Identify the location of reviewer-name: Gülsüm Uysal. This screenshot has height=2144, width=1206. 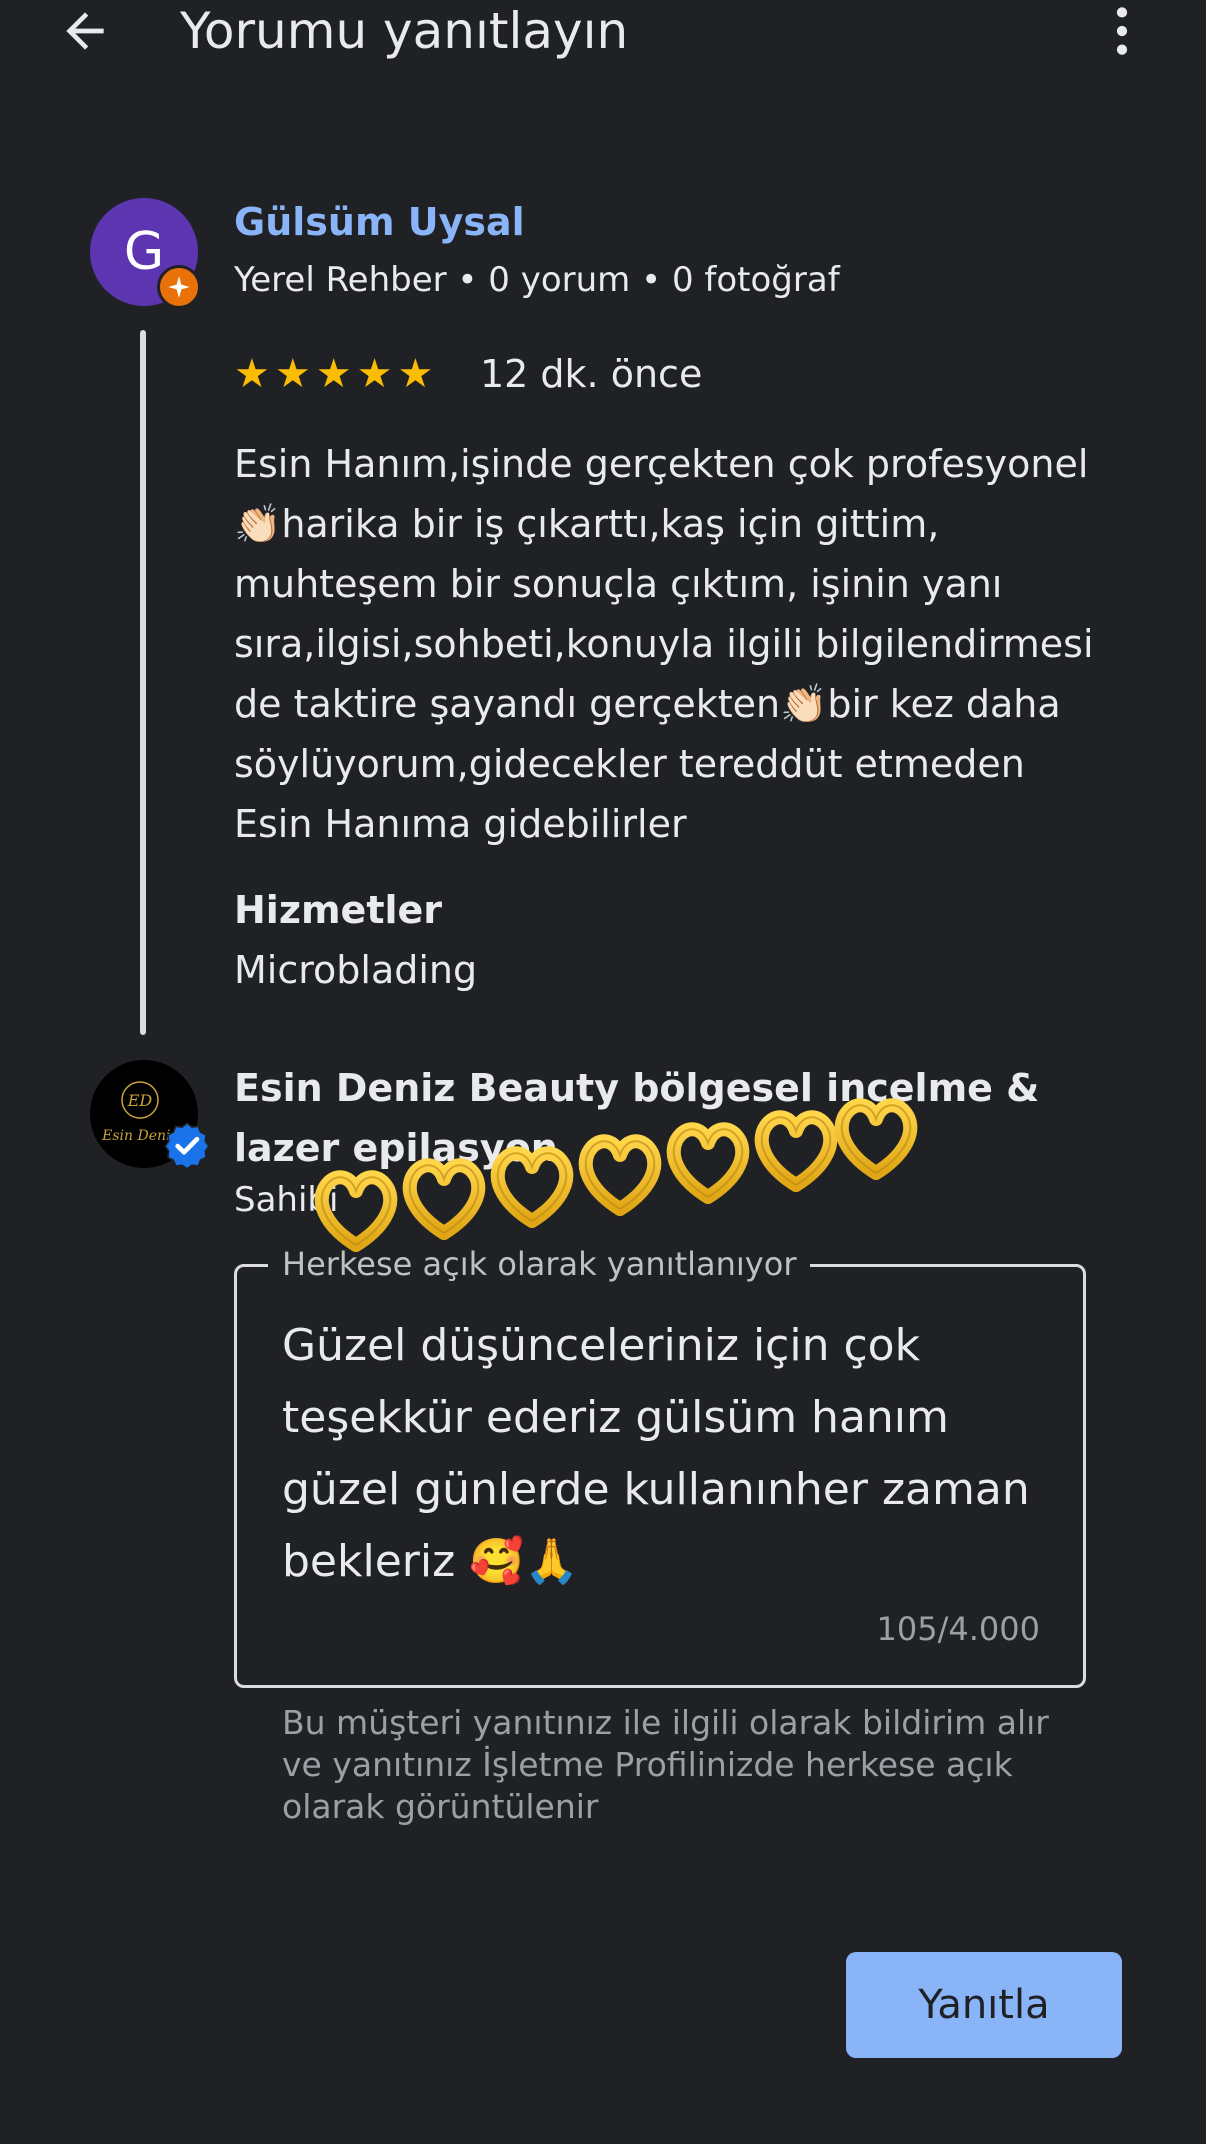
(379, 222).